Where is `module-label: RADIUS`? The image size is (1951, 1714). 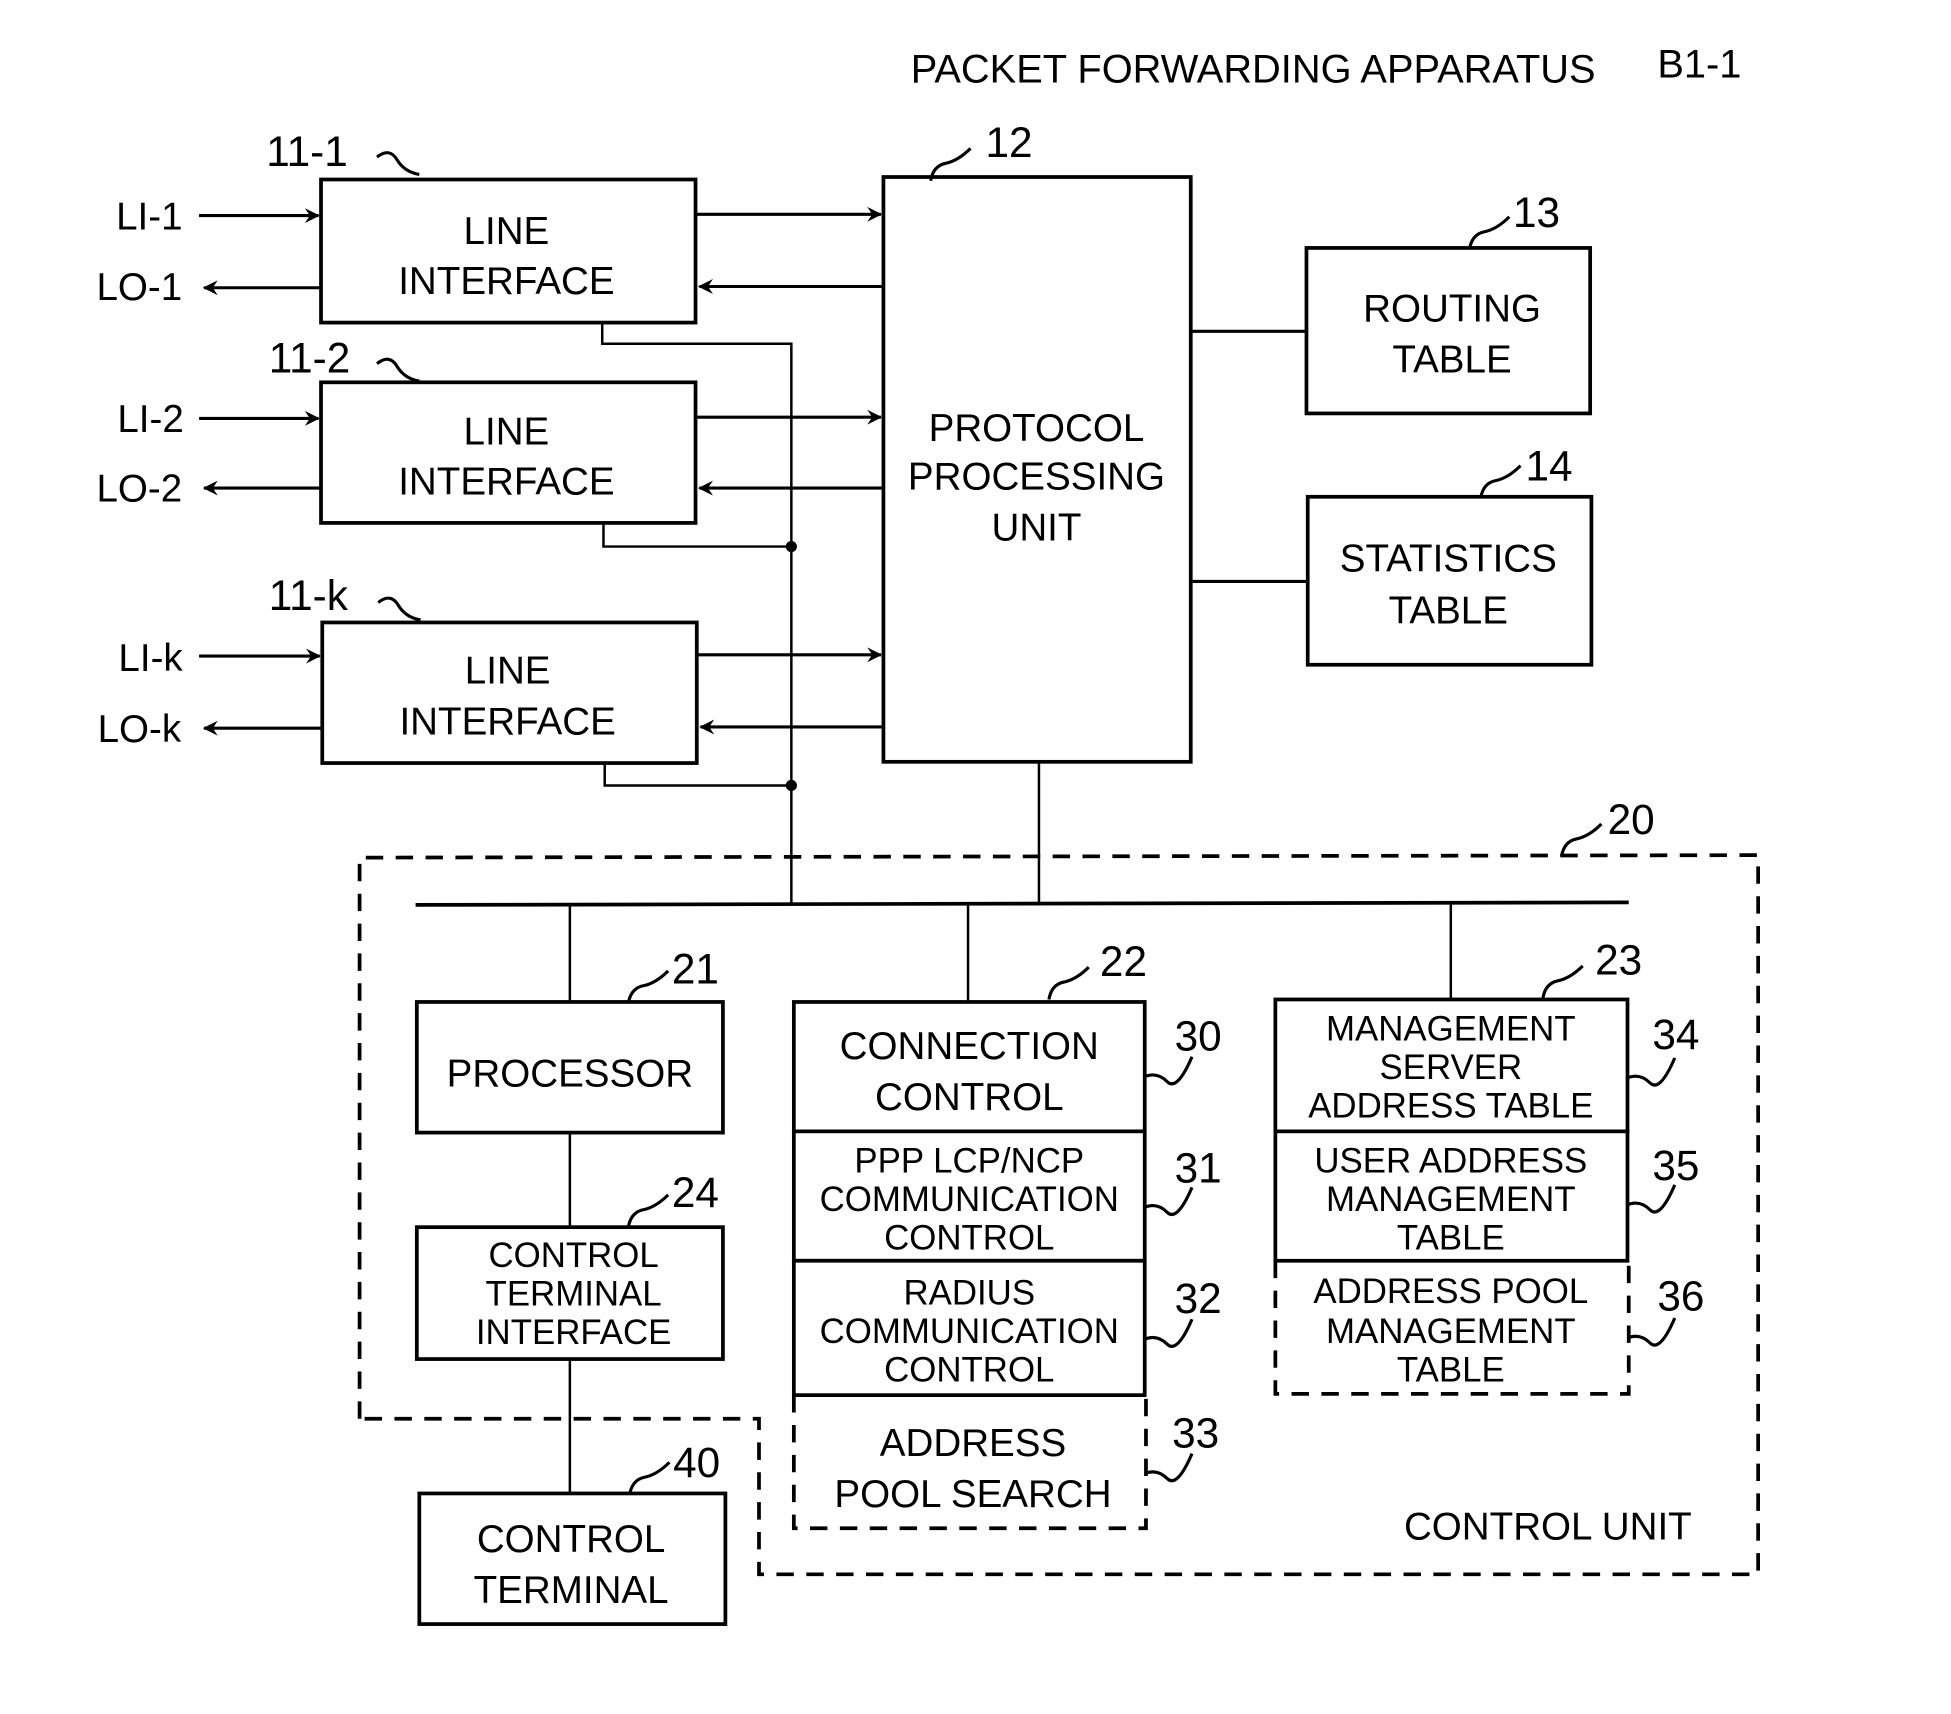
module-label: RADIUS is located at coordinates (969, 1292).